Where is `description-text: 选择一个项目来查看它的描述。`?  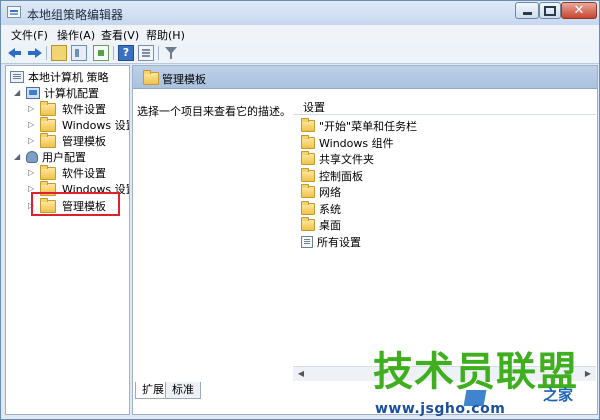
description-text: 选择一个项目来查看它的描述。 is located at coordinates (214, 111).